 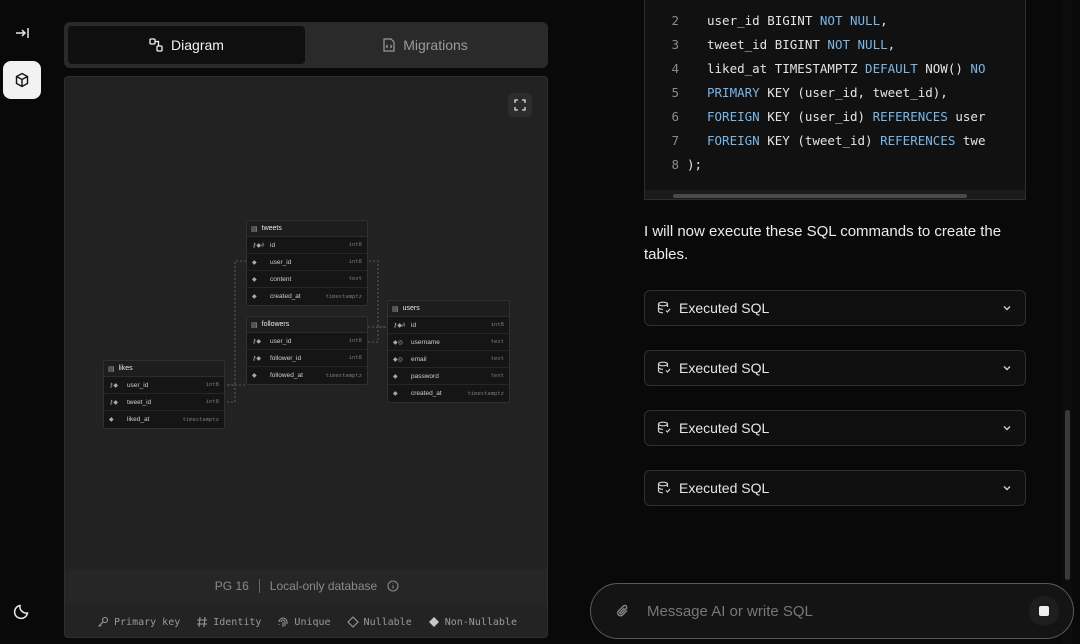 What do you see at coordinates (399, 325) in the screenshot?
I see `primary-key-icon: ⚷◆#` at bounding box center [399, 325].